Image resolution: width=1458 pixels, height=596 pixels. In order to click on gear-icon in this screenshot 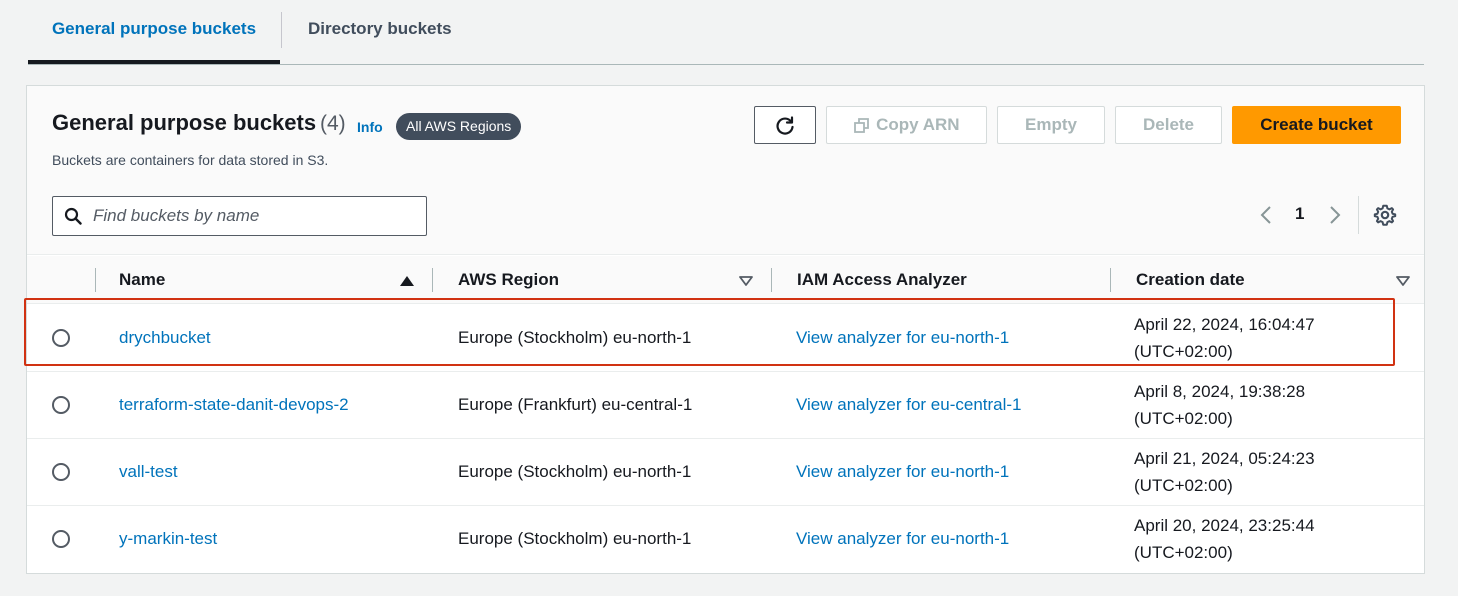, I will do `click(1385, 215)`.